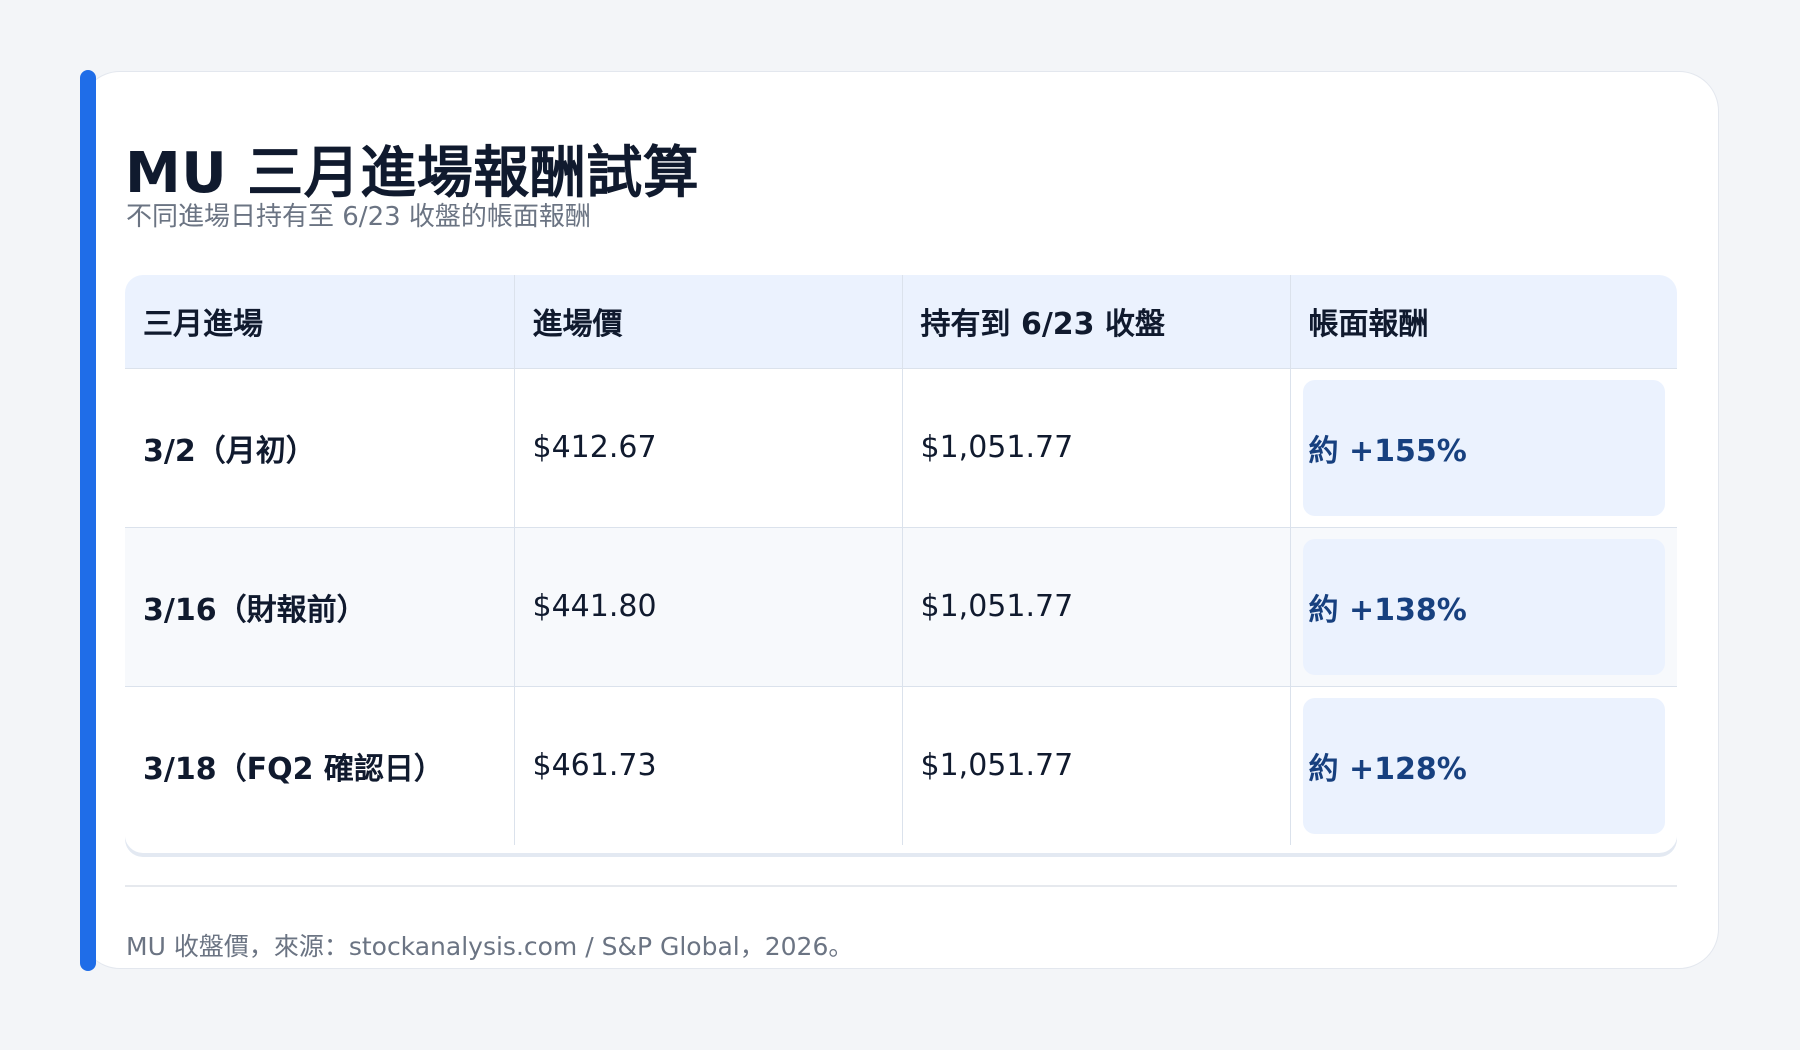  I want to click on page-subtitle: 不同進場日持有至 6/23 收盤的帳面報酬, so click(358, 217).